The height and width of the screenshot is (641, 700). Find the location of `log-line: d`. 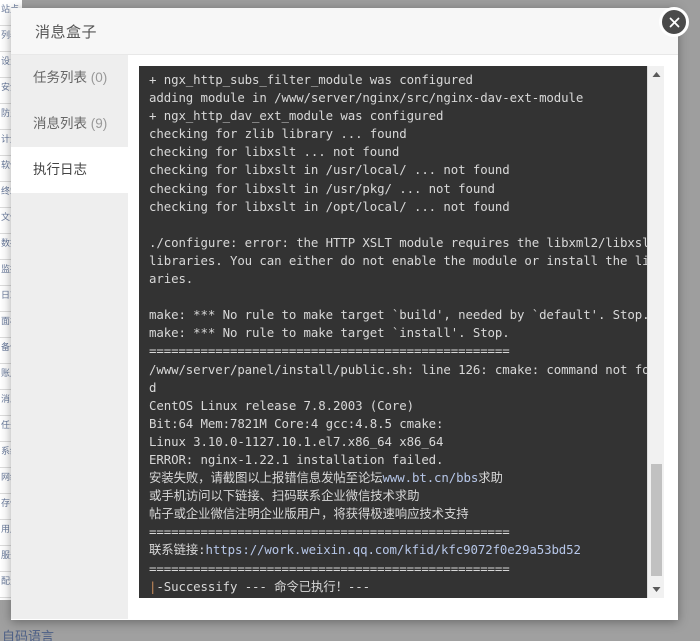

log-line: d is located at coordinates (153, 387).